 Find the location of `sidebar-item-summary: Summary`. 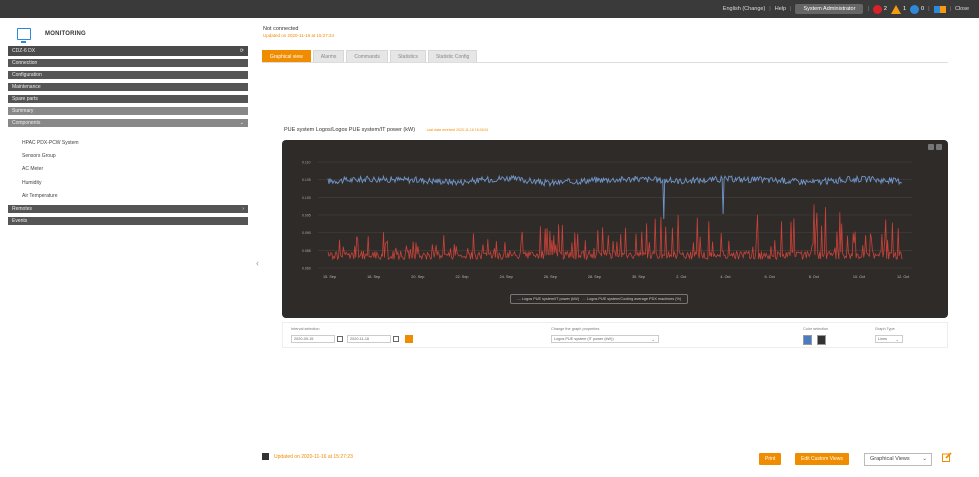

sidebar-item-summary: Summary is located at coordinates (128, 111).